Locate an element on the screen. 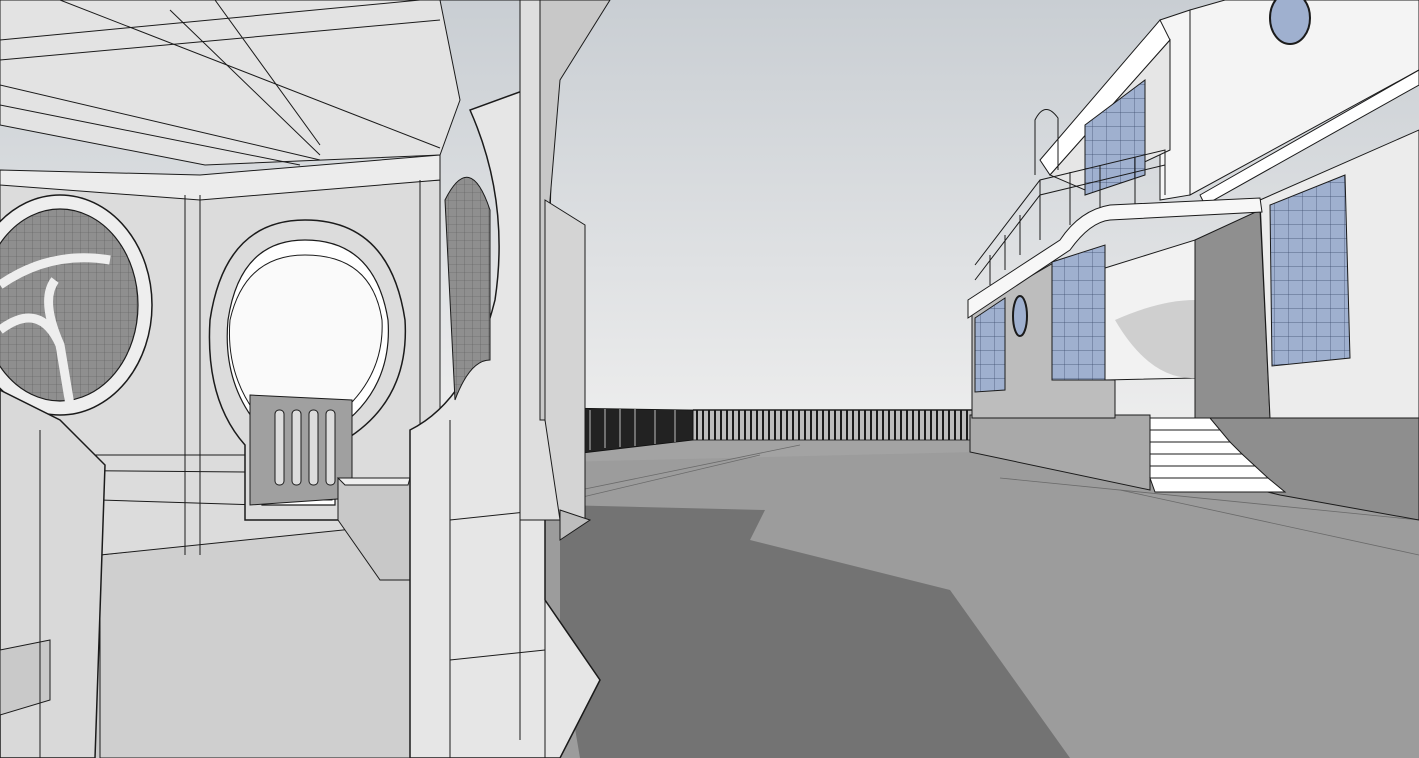  round-window is located at coordinates (1020, 316).